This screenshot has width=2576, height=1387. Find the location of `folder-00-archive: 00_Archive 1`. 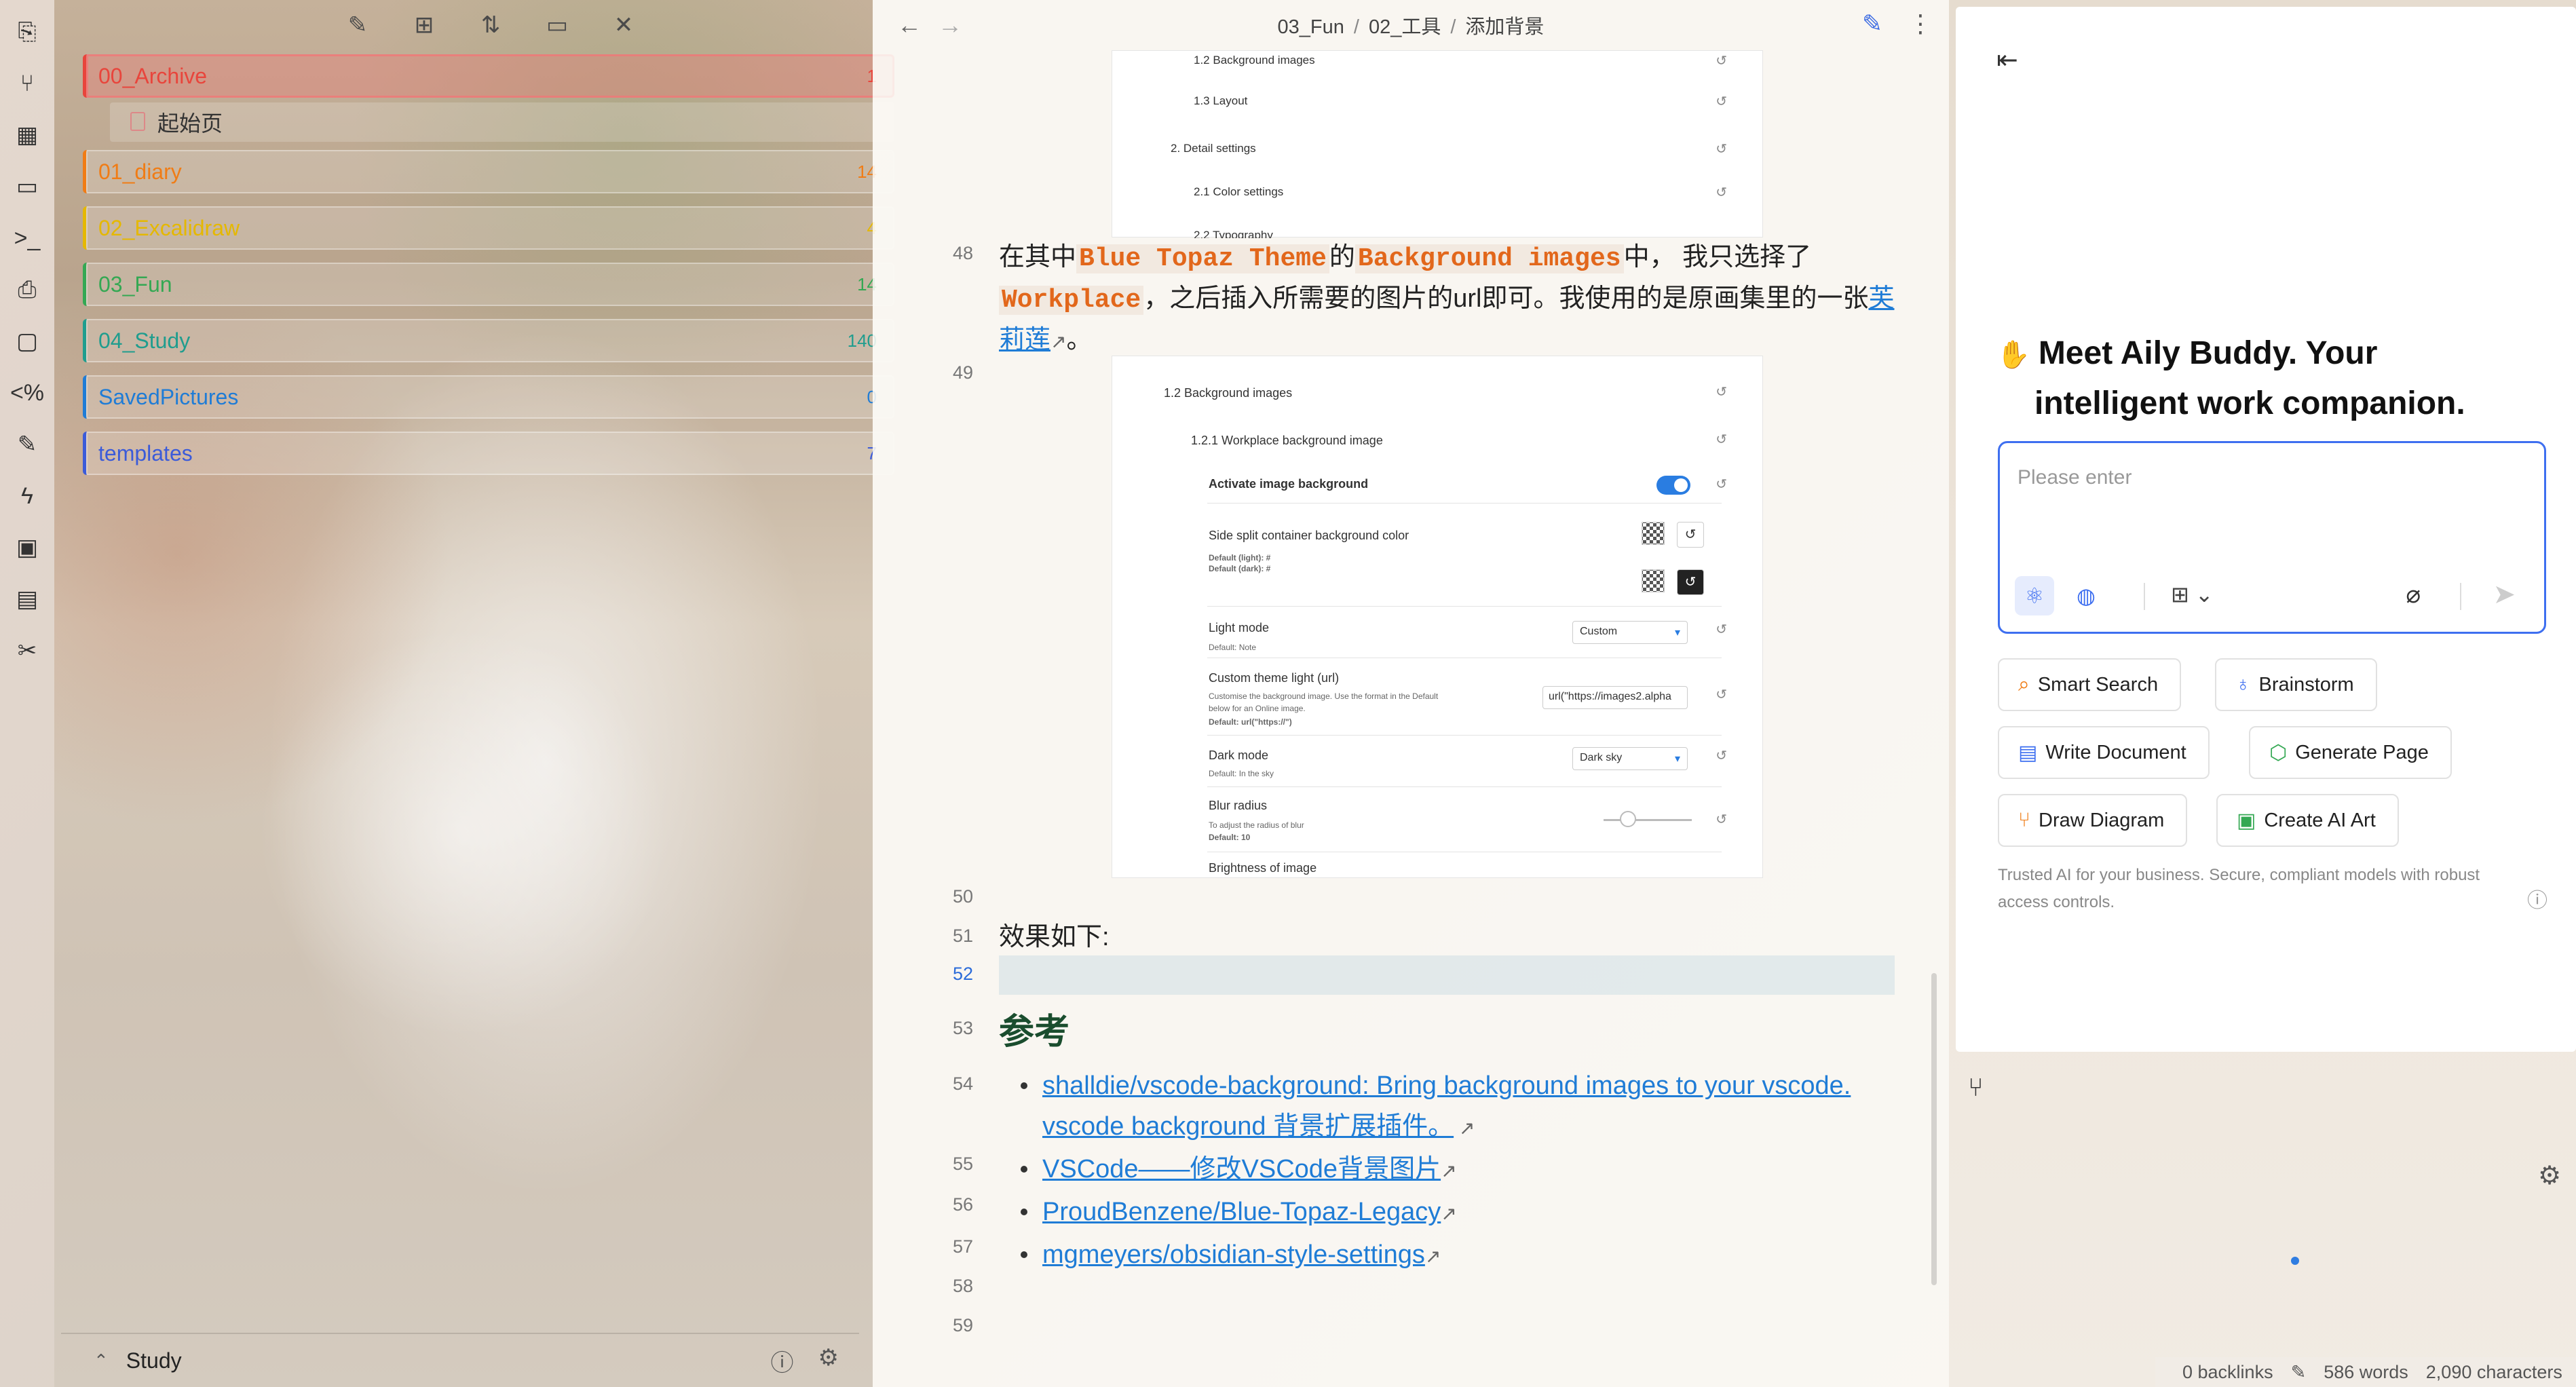

folder-00-archive: 00_Archive 1 is located at coordinates (488, 76).